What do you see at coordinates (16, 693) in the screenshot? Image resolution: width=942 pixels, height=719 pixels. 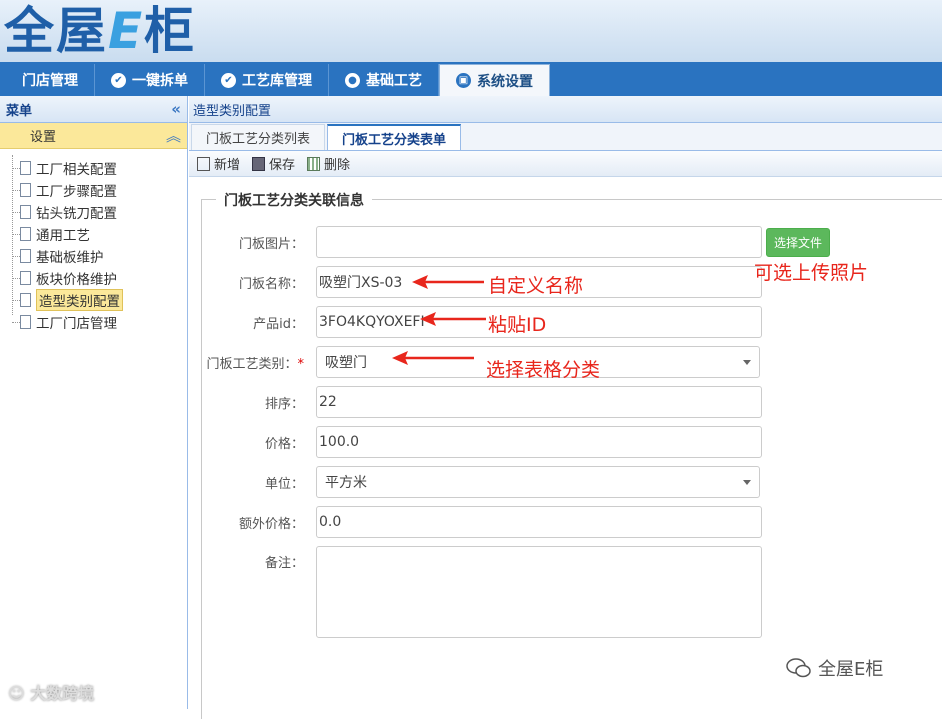 I see `chat-bubble-icon: ☺` at bounding box center [16, 693].